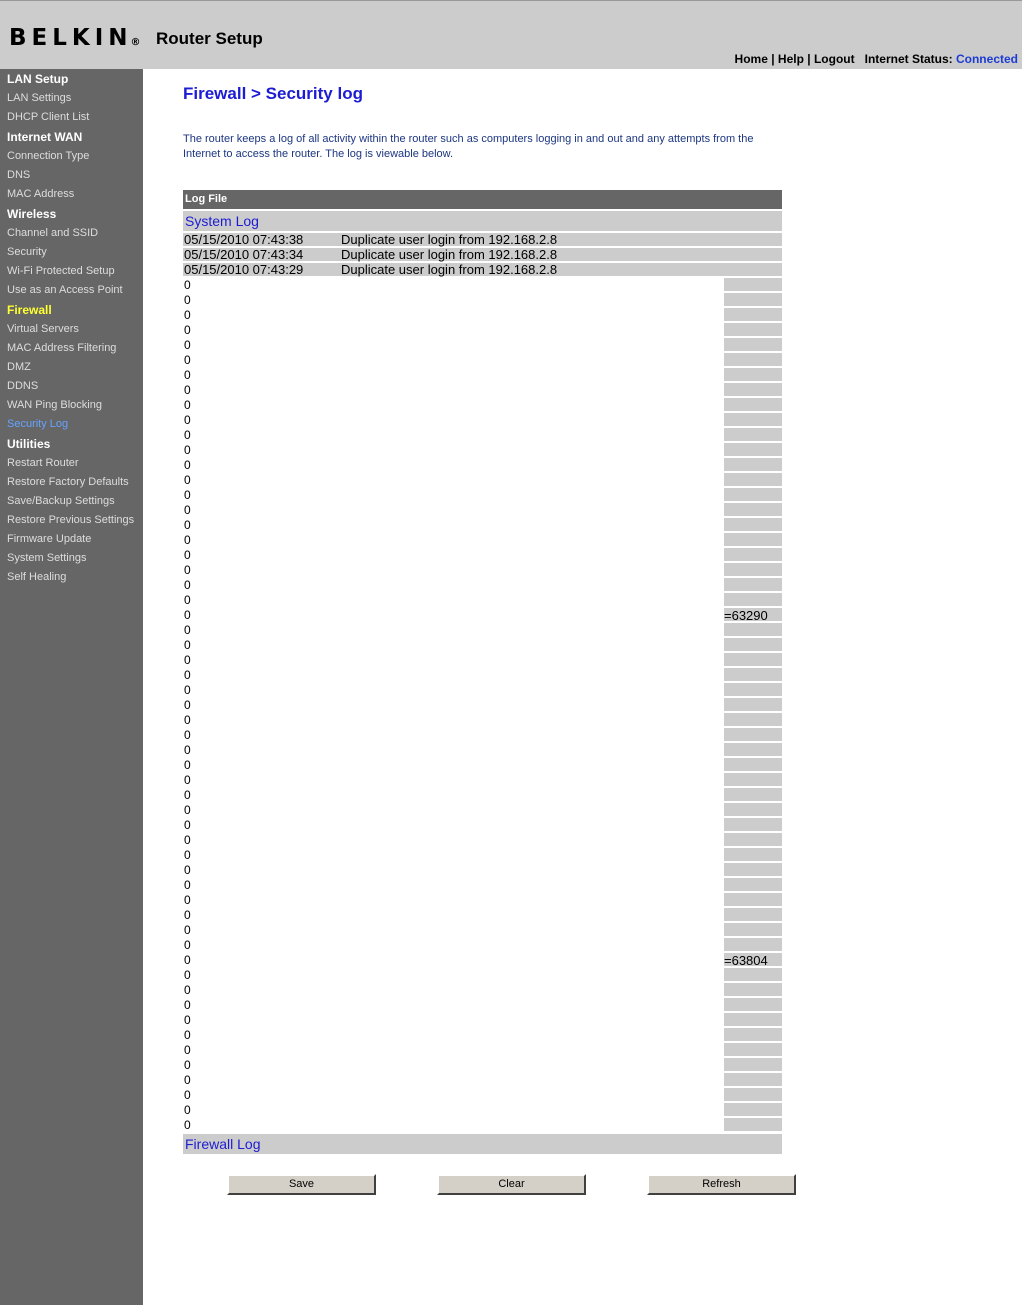 This screenshot has width=1022, height=1305. I want to click on refresh-button: Refresh, so click(721, 1184).